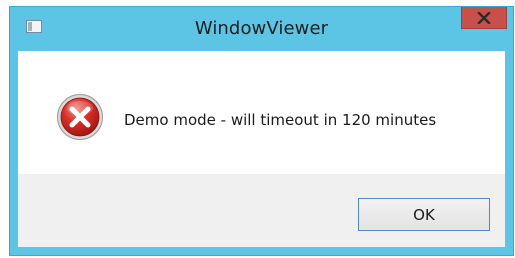  I want to click on close-icon, so click(484, 17).